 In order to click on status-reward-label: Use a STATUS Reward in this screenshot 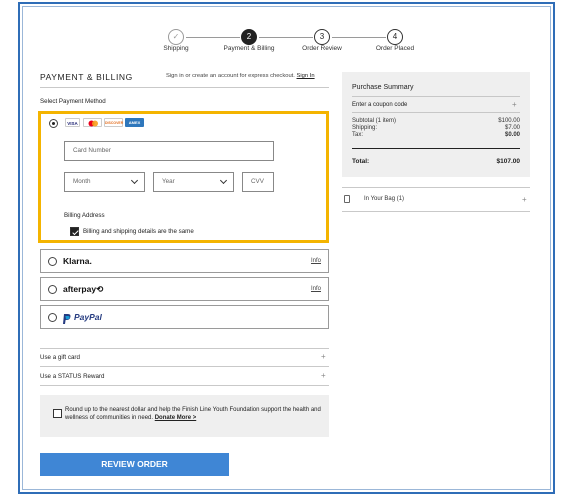, I will do `click(72, 376)`.